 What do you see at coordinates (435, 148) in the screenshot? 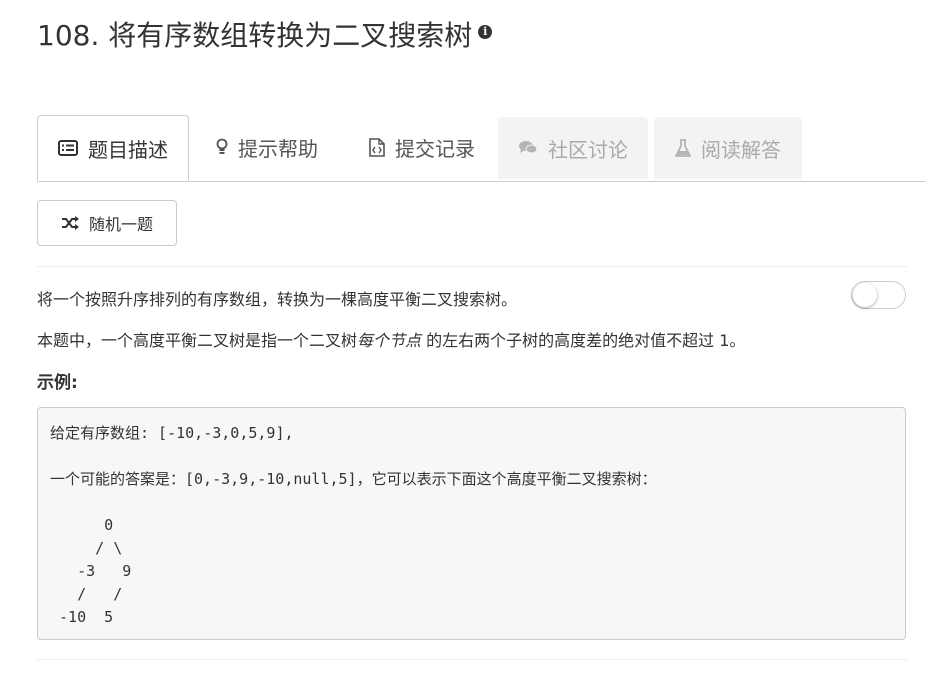
I see `tab-label: 提交记录` at bounding box center [435, 148].